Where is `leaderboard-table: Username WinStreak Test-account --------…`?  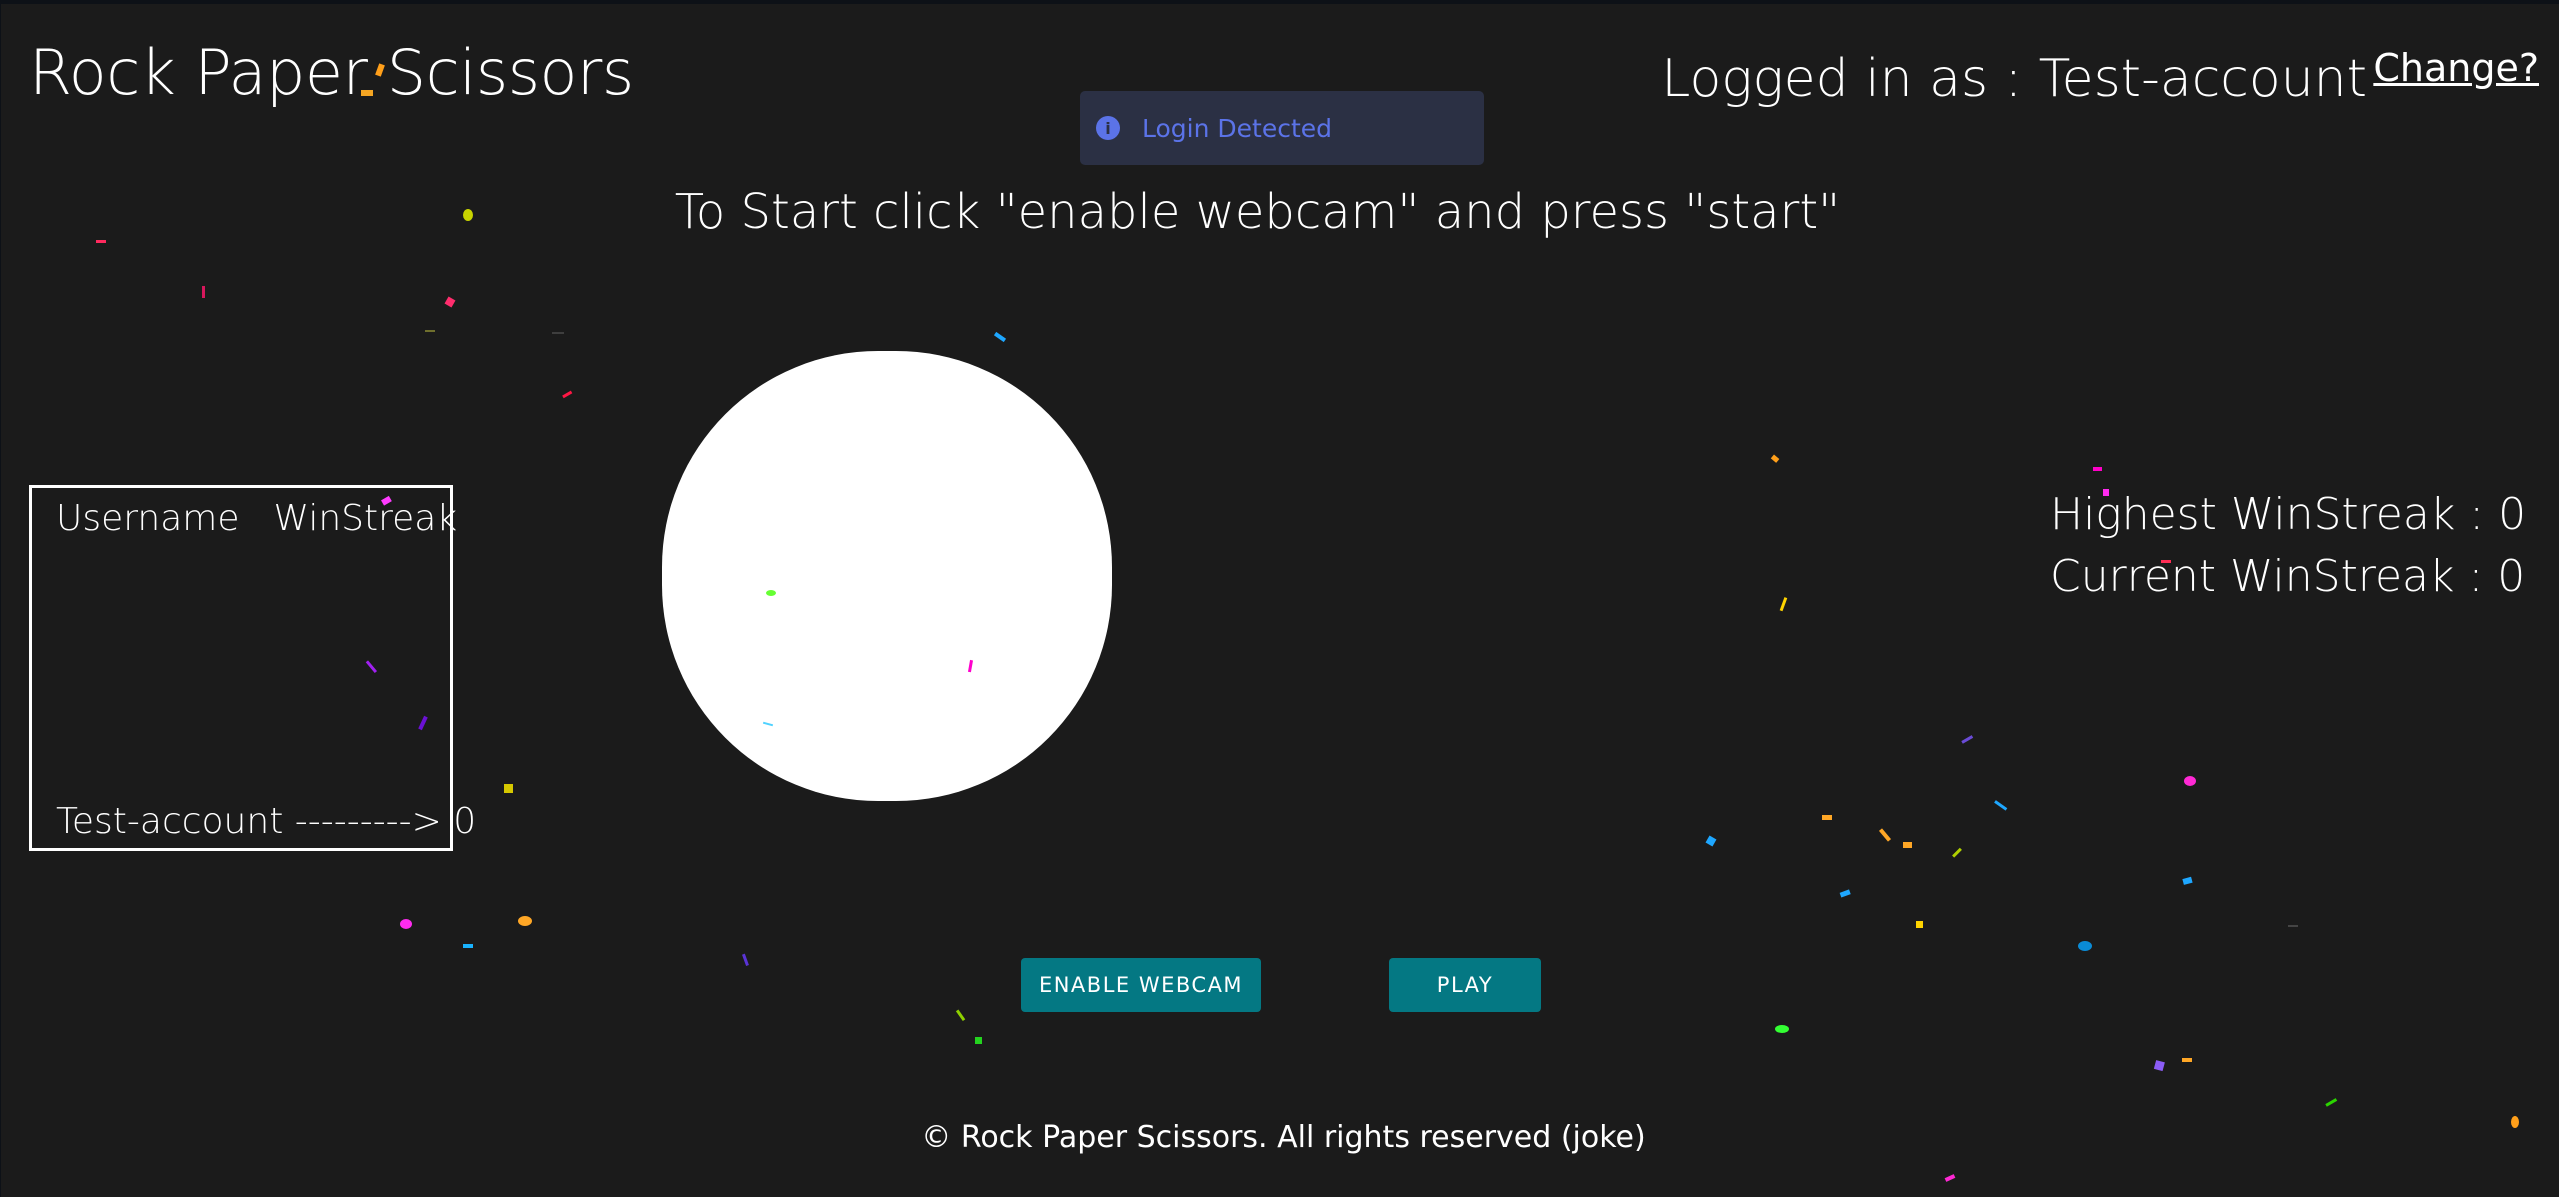
leaderboard-table: Username WinStreak Test-account --------… is located at coordinates (252, 668).